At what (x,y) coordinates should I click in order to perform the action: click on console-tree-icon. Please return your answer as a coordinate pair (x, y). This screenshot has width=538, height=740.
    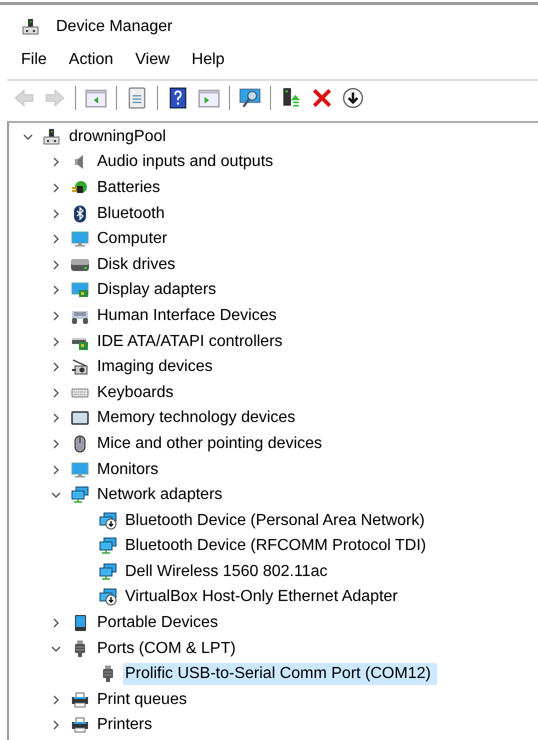
    Looking at the image, I should click on (96, 98).